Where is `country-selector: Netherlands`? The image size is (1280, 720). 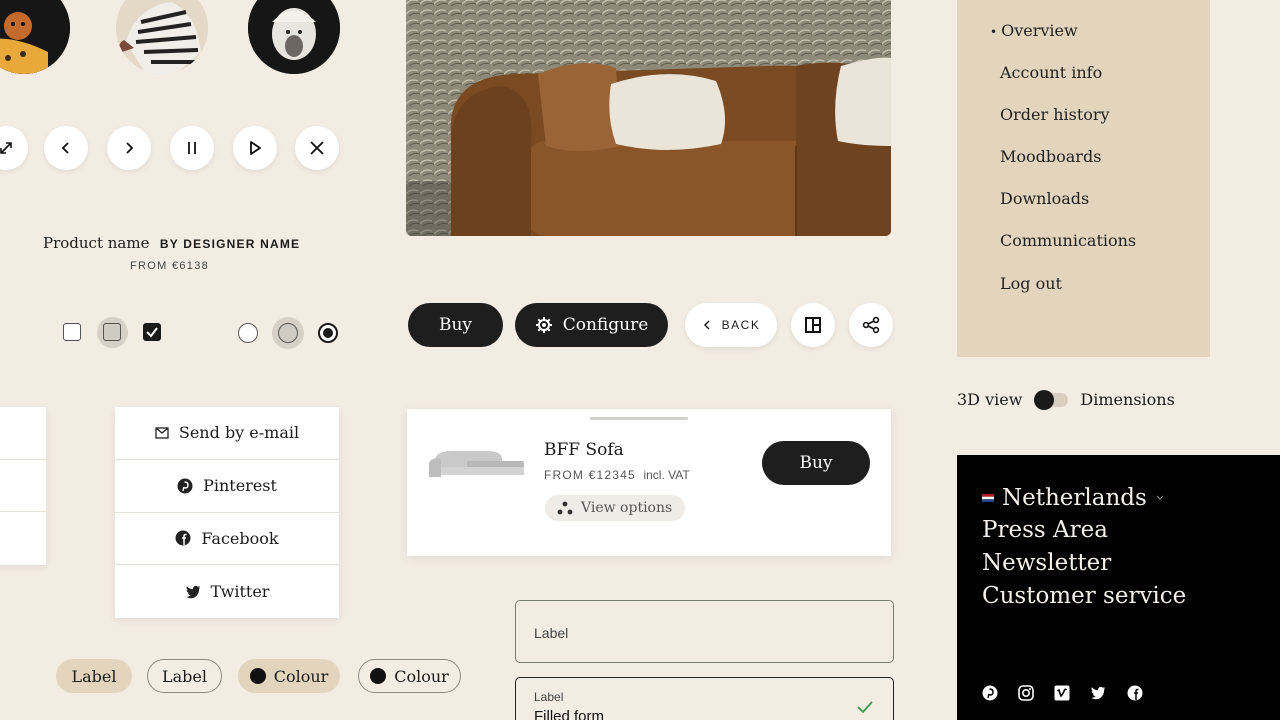 country-selector: Netherlands is located at coordinates (1073, 498).